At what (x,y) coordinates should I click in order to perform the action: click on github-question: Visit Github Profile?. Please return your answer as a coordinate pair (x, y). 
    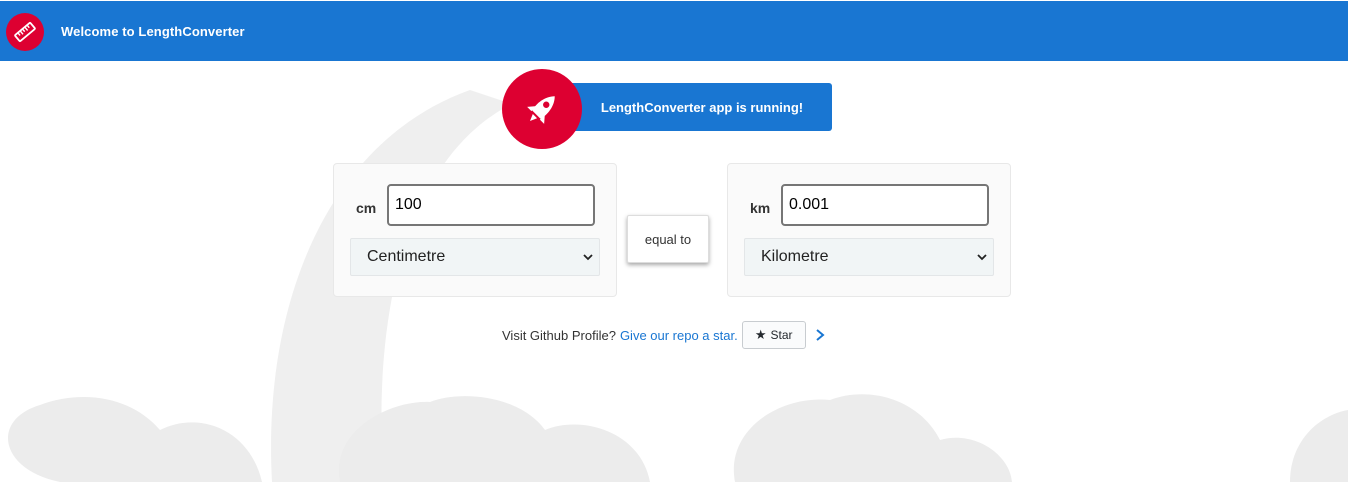
    Looking at the image, I should click on (559, 335).